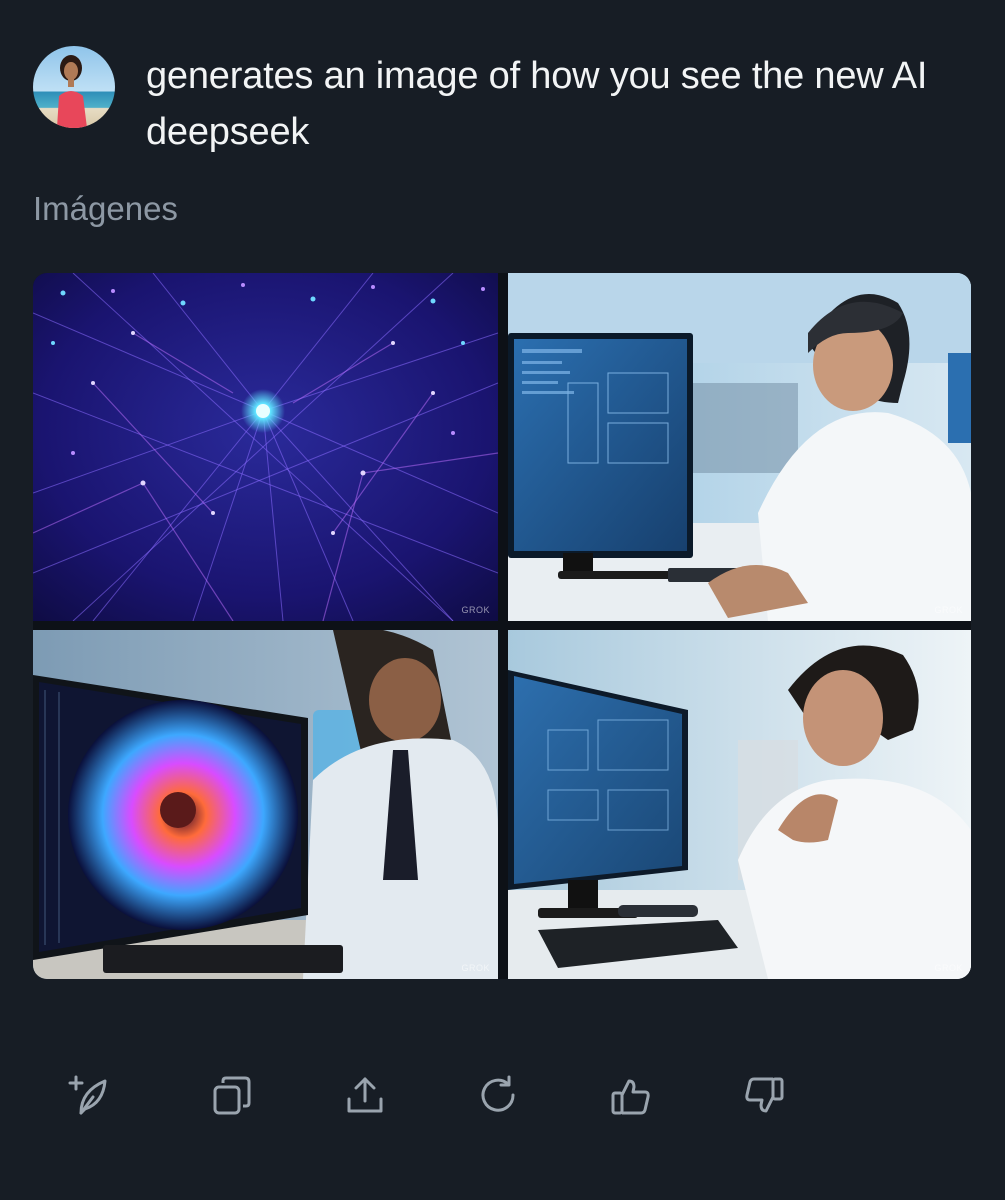  I want to click on share-icon, so click(365, 1095).